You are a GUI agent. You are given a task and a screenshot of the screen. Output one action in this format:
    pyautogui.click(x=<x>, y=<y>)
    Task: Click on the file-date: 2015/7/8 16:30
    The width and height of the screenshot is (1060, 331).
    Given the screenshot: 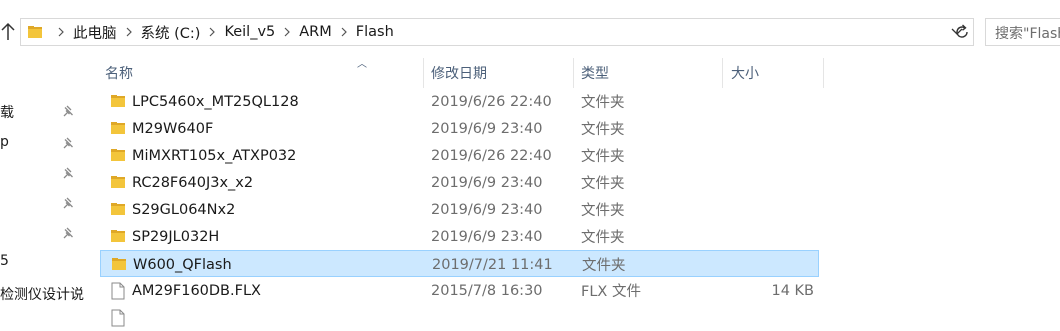 What is the action you would take?
    pyautogui.click(x=487, y=290)
    